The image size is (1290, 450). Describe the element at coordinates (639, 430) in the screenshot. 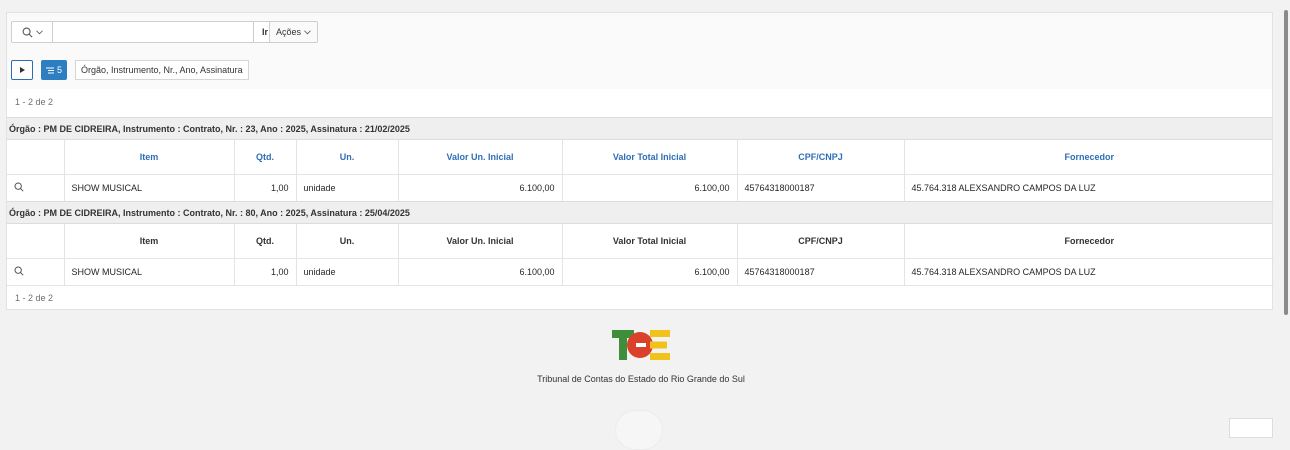

I see `scroll-to-top-button` at that location.